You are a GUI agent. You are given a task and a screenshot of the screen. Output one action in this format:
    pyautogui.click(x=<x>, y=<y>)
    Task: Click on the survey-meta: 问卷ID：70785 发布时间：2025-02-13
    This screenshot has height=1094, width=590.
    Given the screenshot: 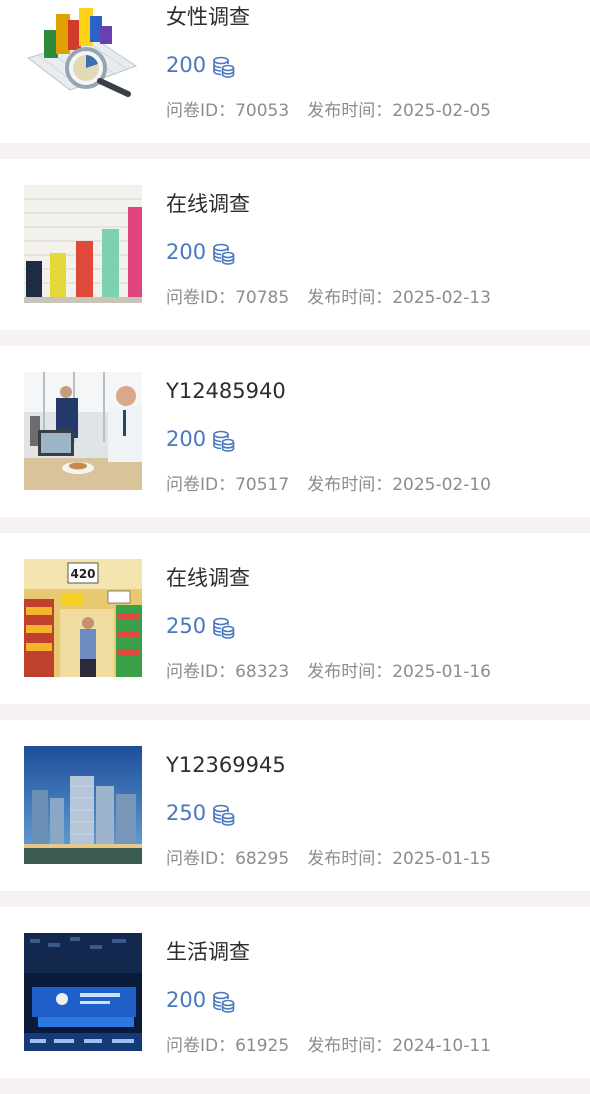 What is the action you would take?
    pyautogui.click(x=328, y=298)
    